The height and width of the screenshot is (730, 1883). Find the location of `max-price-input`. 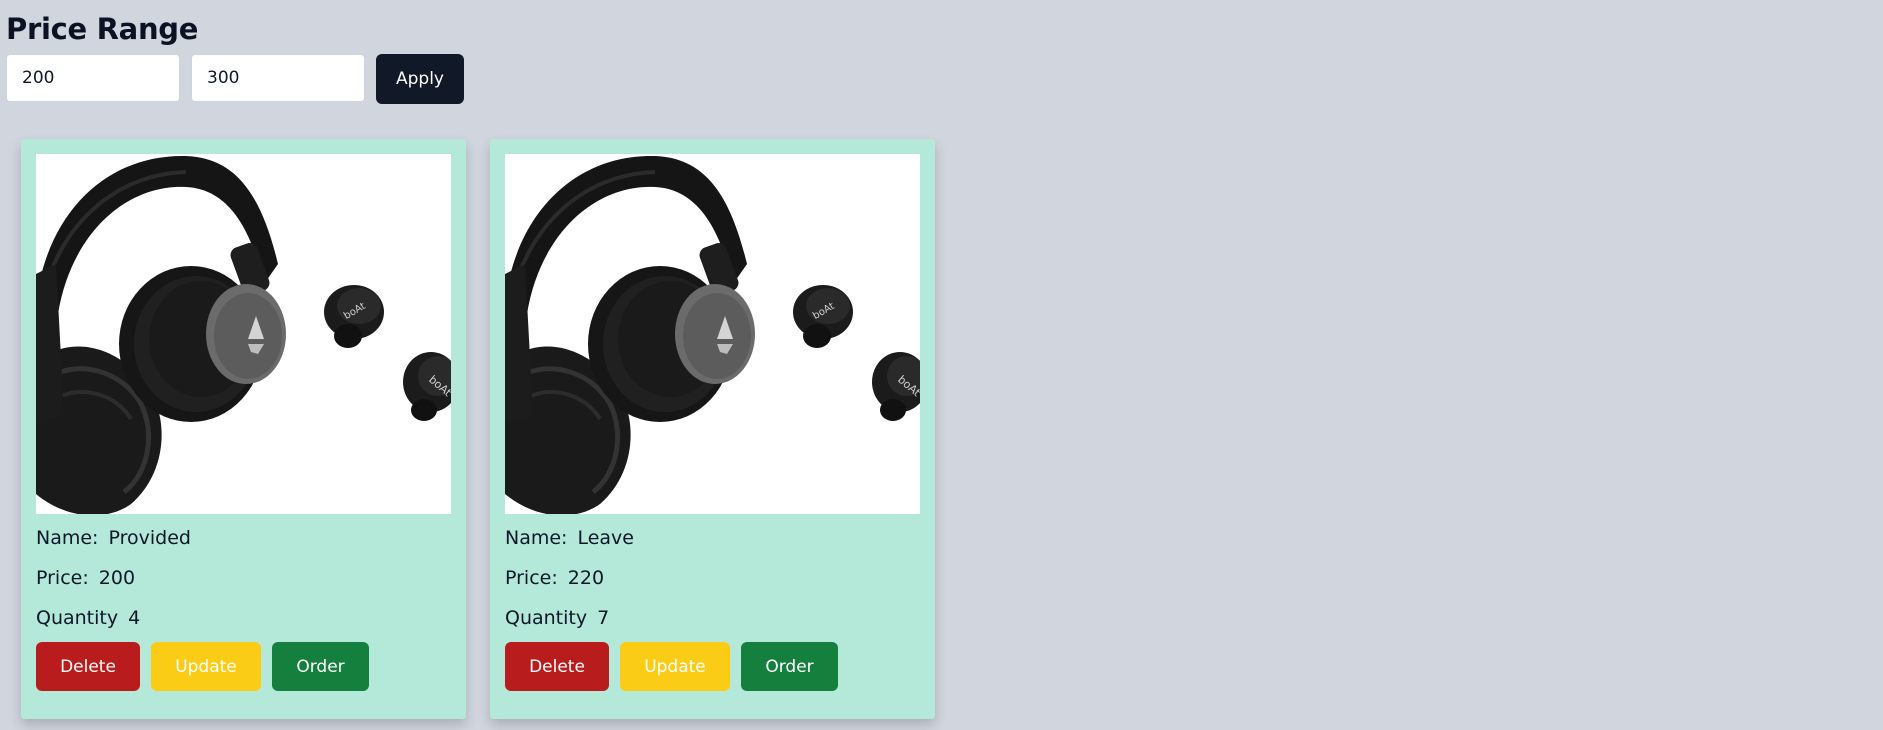

max-price-input is located at coordinates (278, 78).